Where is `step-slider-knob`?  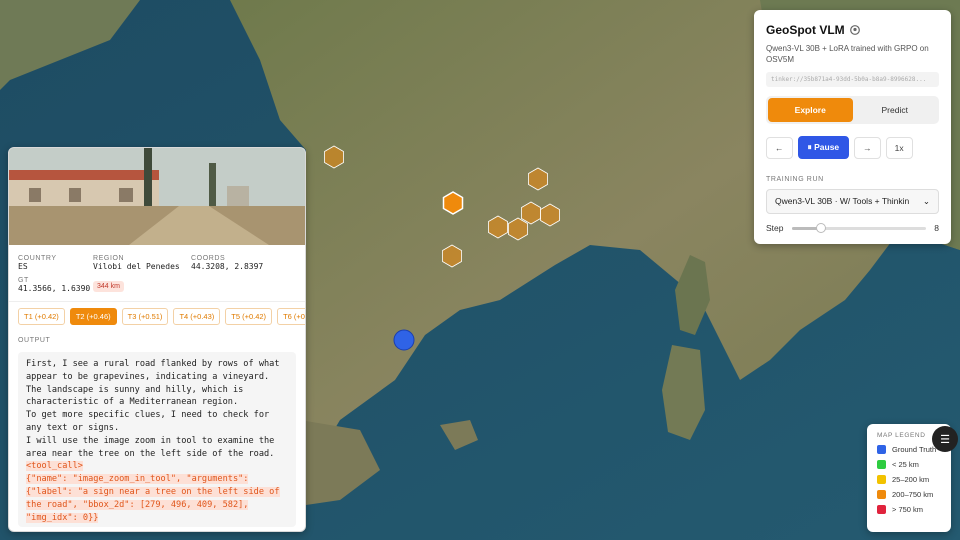 step-slider-knob is located at coordinates (821, 227).